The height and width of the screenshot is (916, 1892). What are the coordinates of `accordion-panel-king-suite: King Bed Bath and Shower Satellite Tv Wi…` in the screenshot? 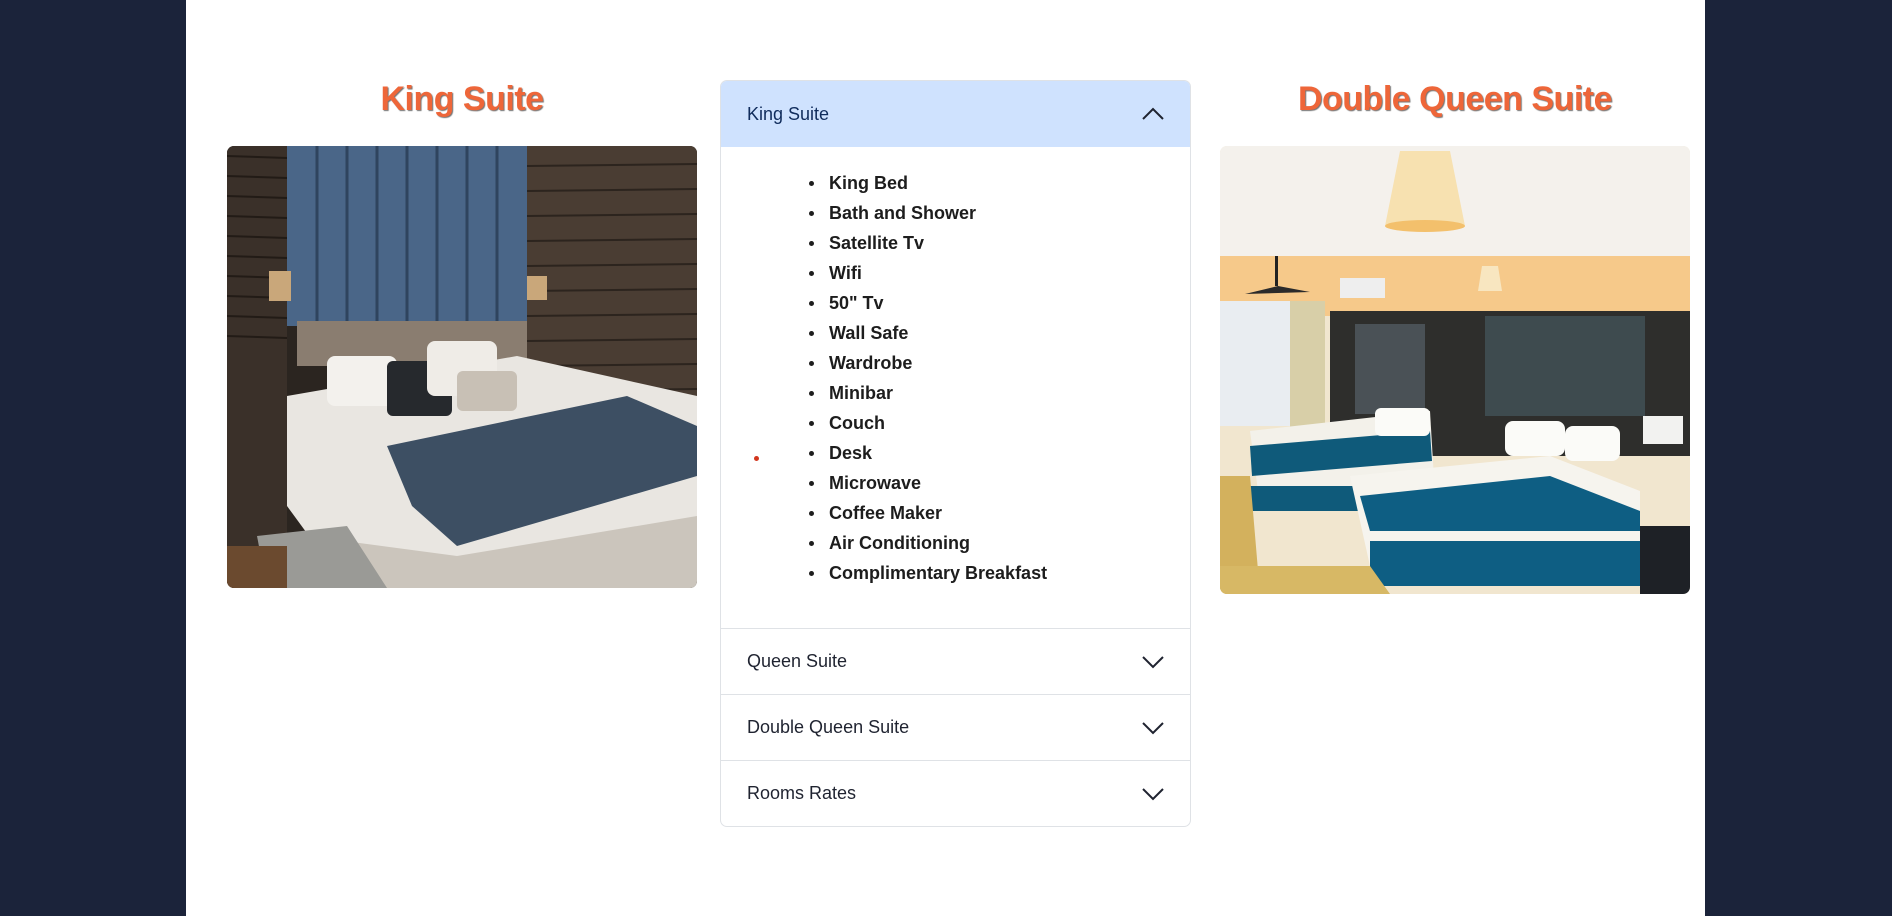 It's located at (955, 387).